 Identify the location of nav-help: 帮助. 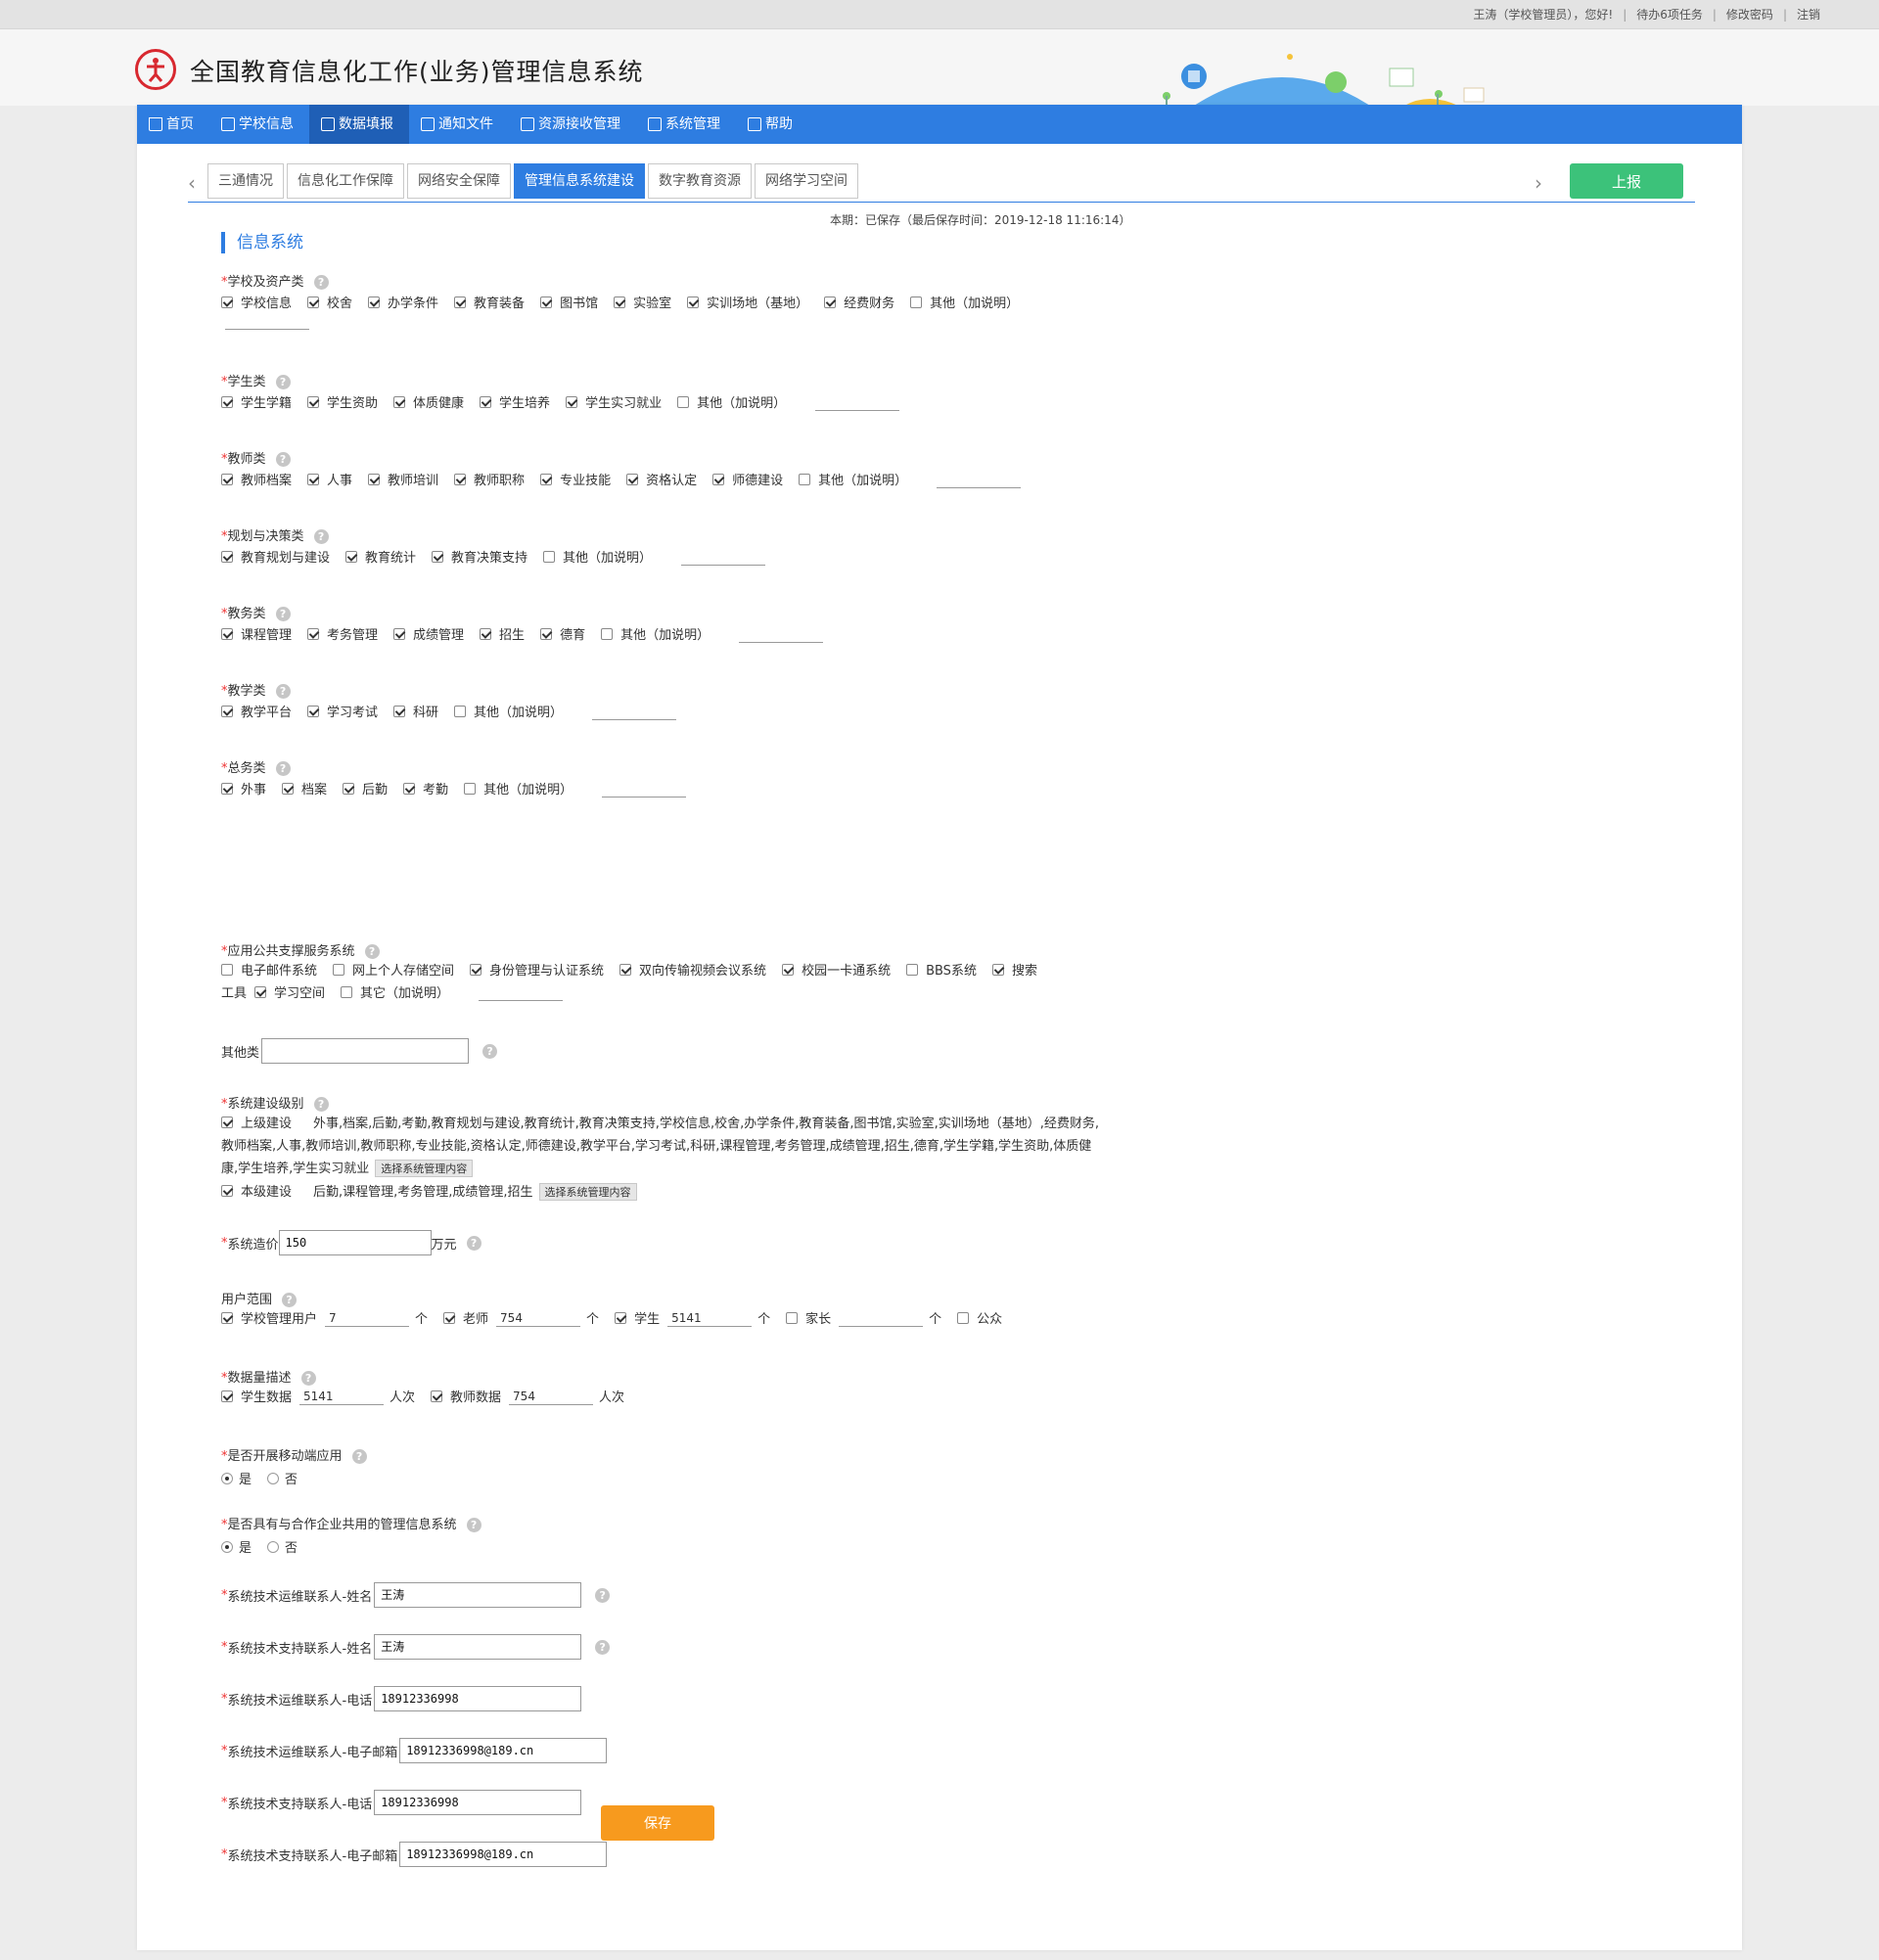
(772, 124).